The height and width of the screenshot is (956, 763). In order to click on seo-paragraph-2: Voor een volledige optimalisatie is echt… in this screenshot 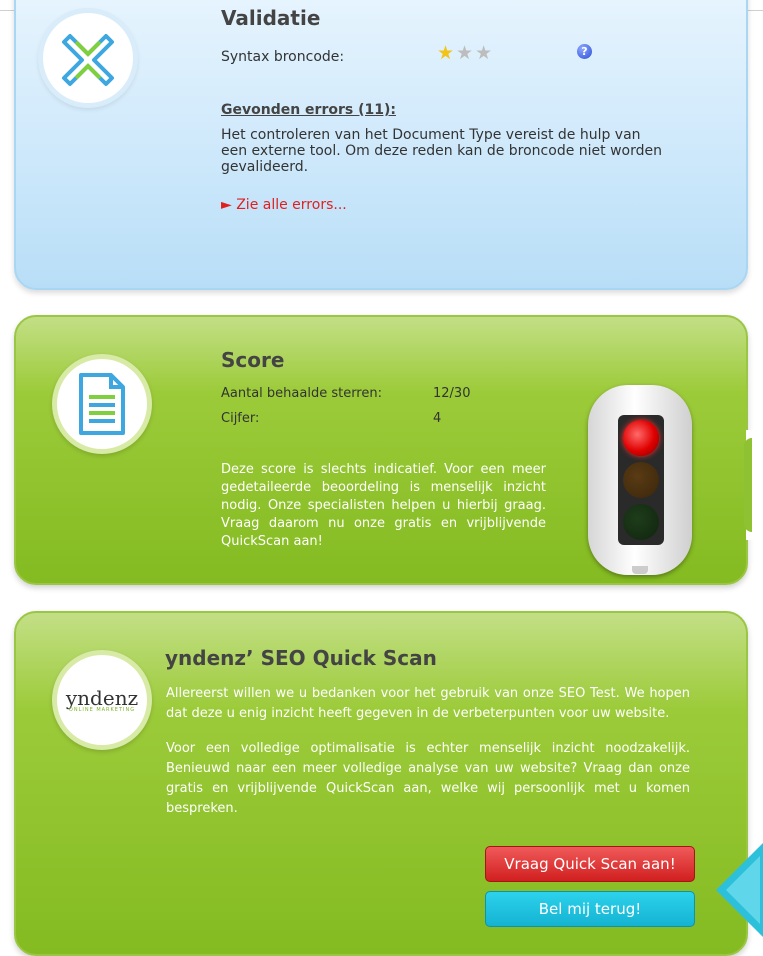, I will do `click(428, 778)`.